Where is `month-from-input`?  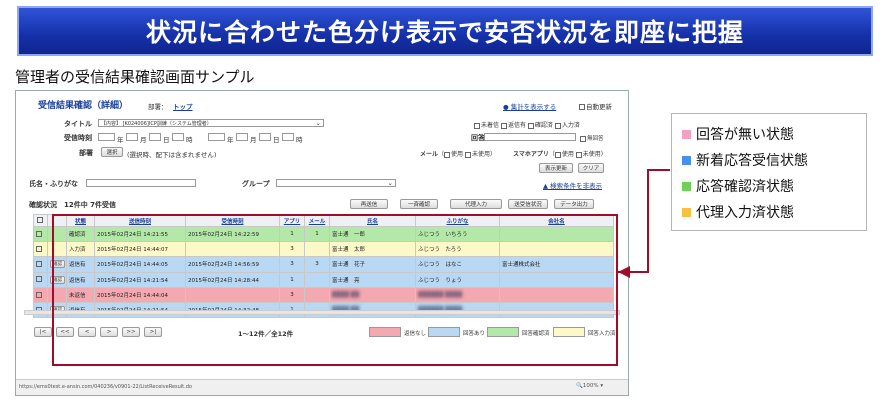 month-from-input is located at coordinates (132, 137).